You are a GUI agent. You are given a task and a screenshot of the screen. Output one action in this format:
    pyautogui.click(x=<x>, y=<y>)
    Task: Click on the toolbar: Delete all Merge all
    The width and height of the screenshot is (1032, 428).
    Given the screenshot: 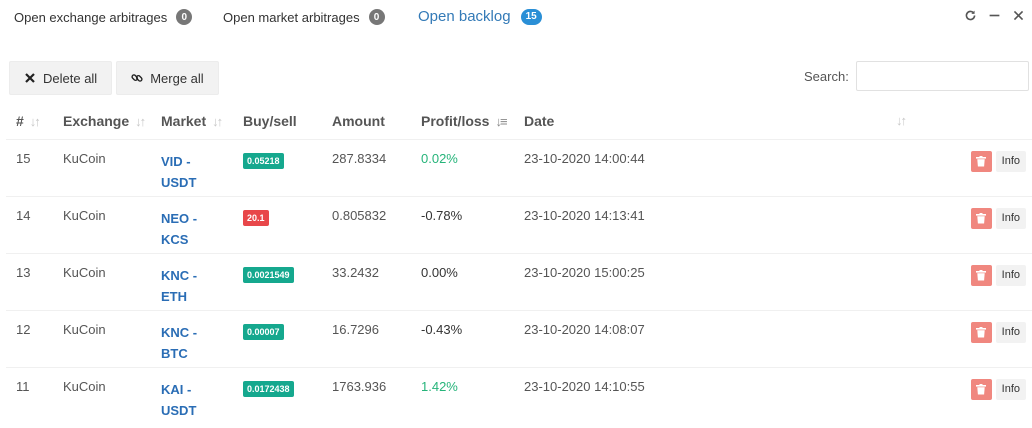 What is the action you would take?
    pyautogui.click(x=114, y=78)
    